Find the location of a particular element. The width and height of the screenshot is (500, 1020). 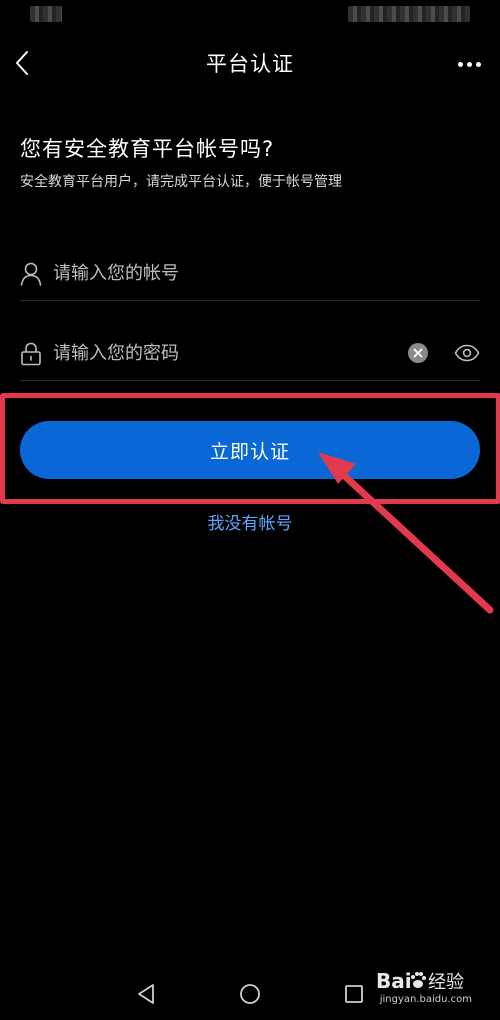

square-recents-icon is located at coordinates (354, 994).